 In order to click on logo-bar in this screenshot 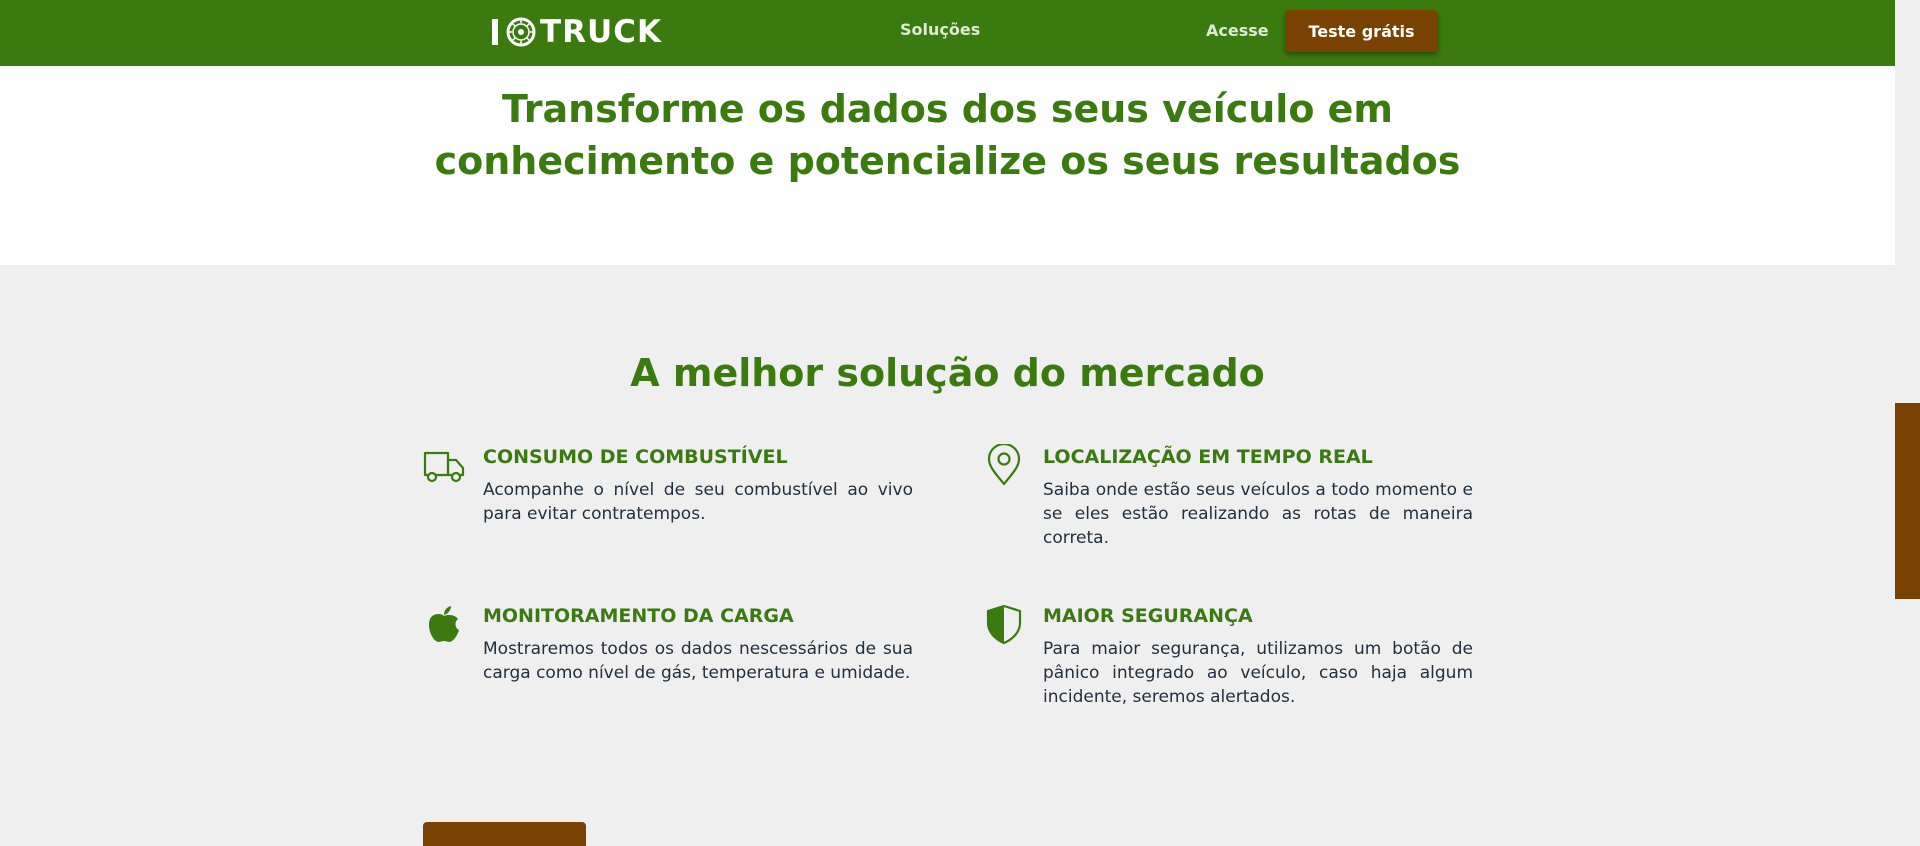, I will do `click(495, 32)`.